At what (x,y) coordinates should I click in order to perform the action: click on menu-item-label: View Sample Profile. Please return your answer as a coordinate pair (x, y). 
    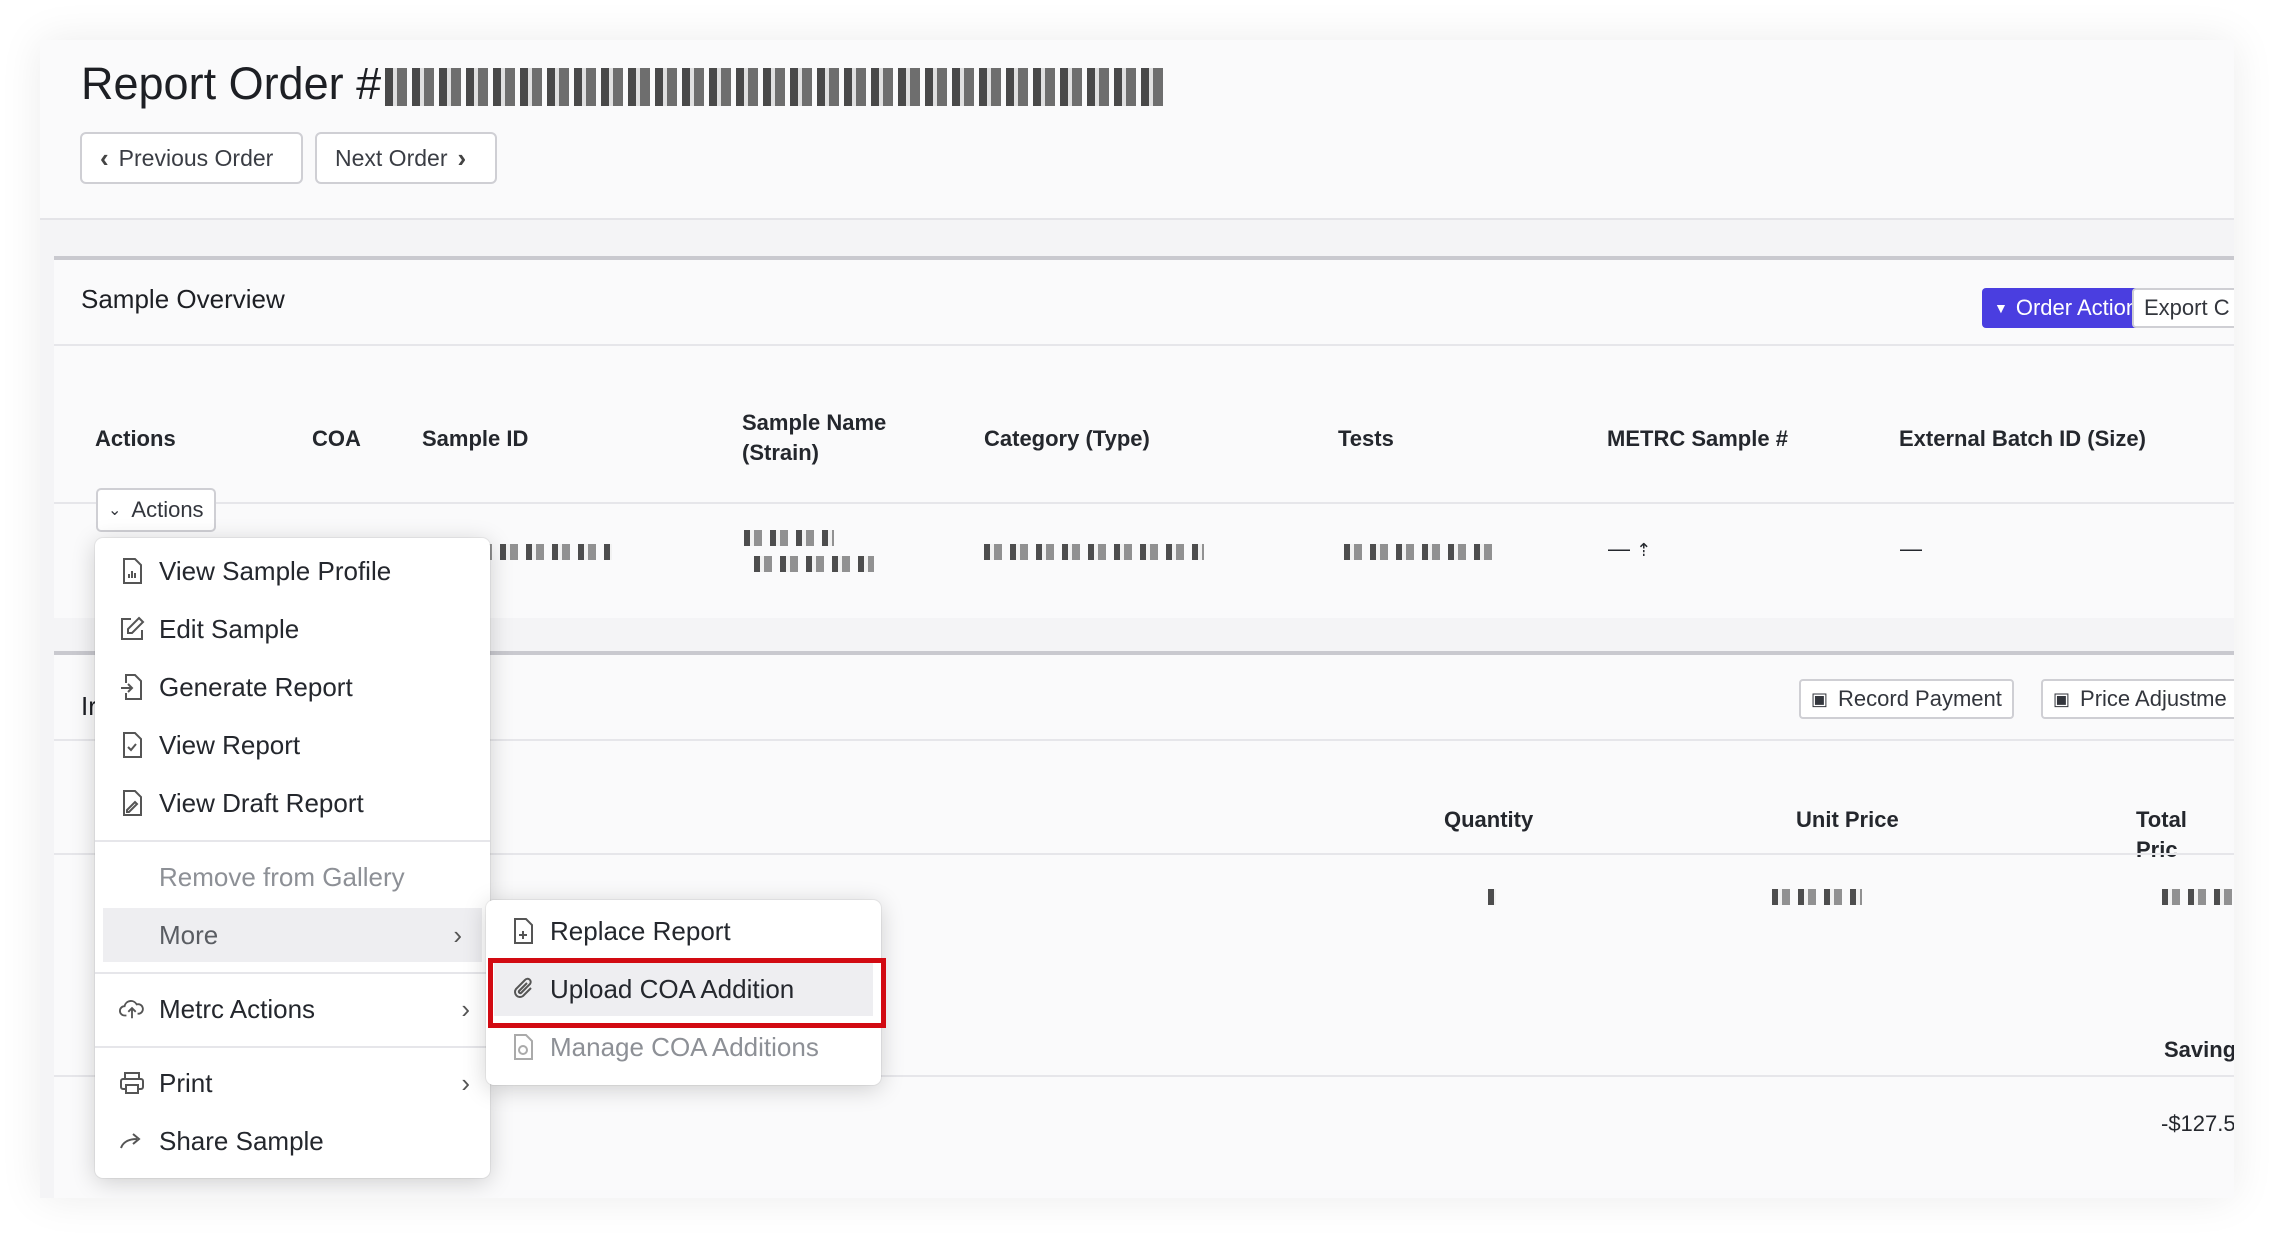
    Looking at the image, I should click on (275, 570).